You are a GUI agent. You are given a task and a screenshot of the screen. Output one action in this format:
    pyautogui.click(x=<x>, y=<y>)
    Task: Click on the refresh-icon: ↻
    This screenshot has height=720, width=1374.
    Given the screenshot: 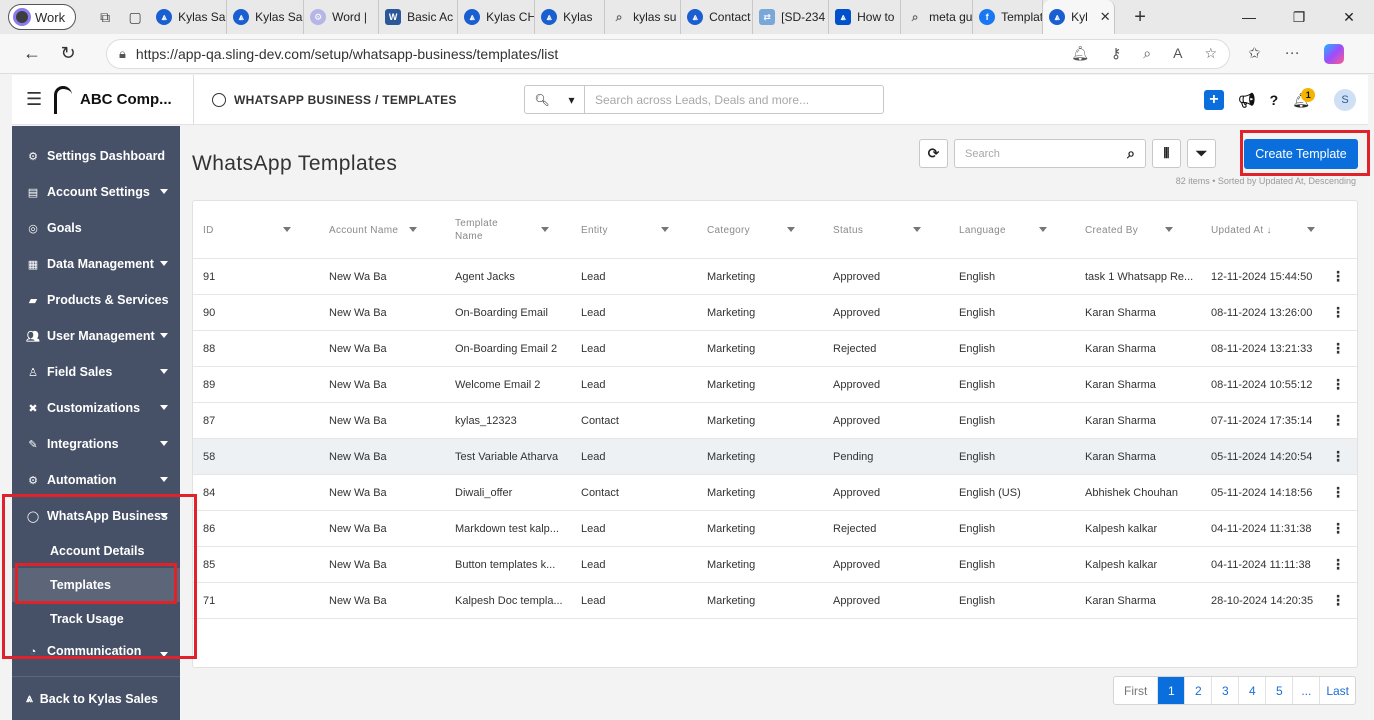 What is the action you would take?
    pyautogui.click(x=68, y=54)
    